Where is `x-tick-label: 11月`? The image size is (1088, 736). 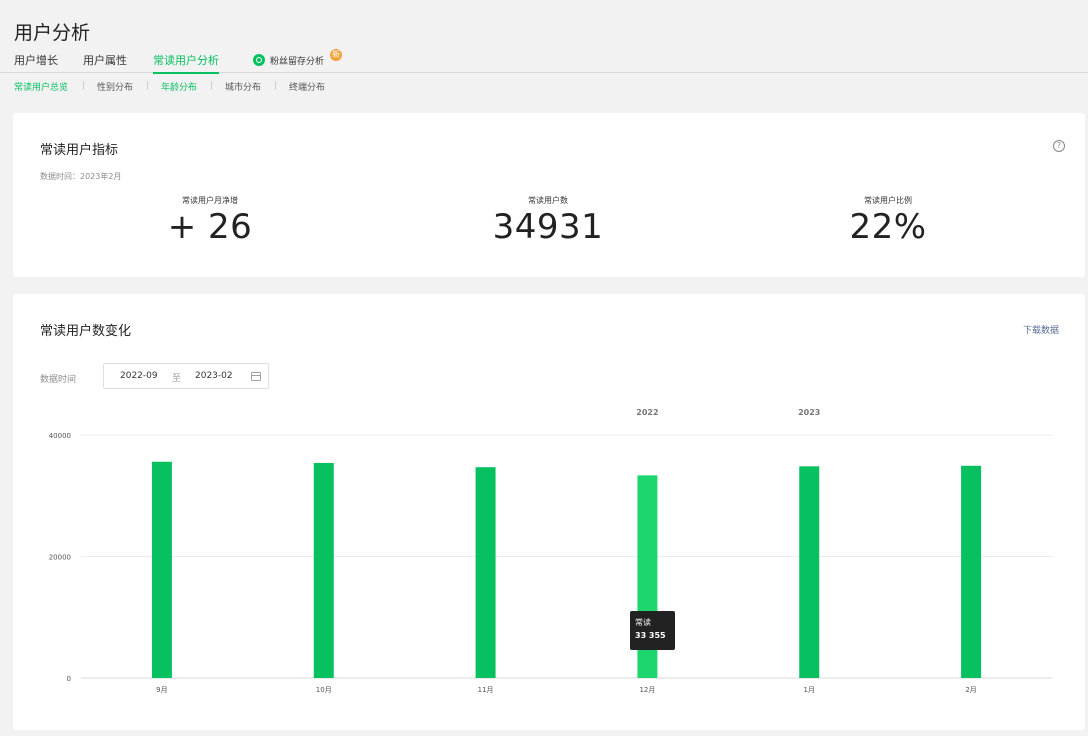 x-tick-label: 11月 is located at coordinates (486, 690).